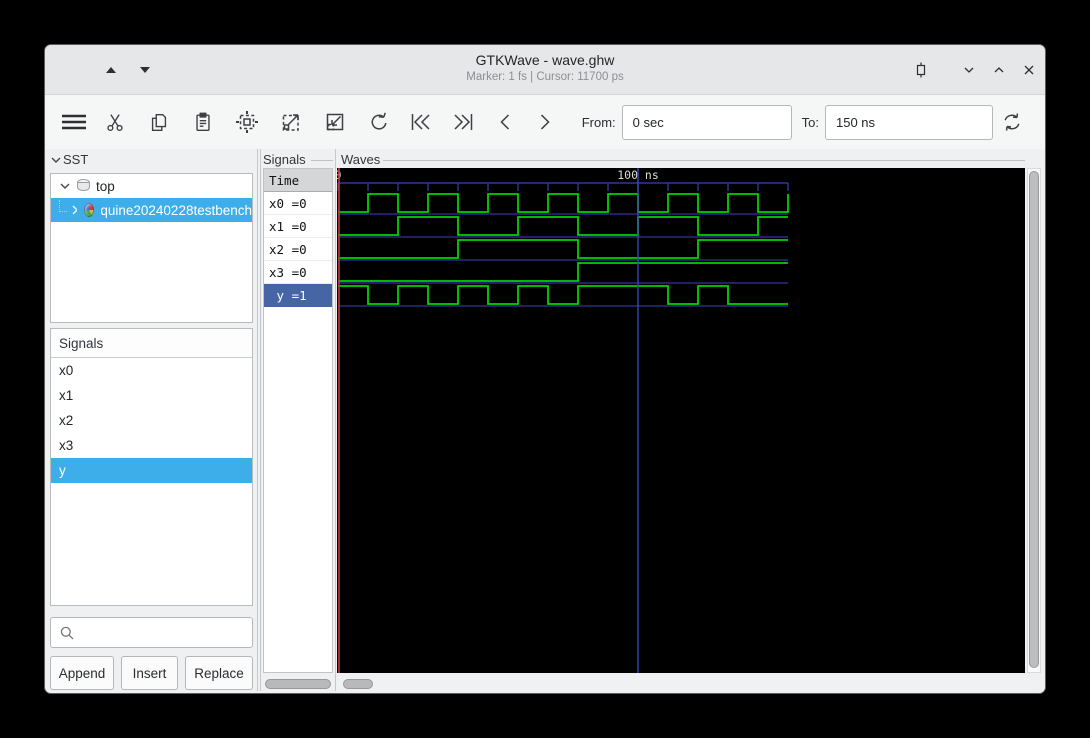 Image resolution: width=1090 pixels, height=738 pixels. Describe the element at coordinates (688, 684) in the screenshot. I see `wave-hscrollbar` at that location.